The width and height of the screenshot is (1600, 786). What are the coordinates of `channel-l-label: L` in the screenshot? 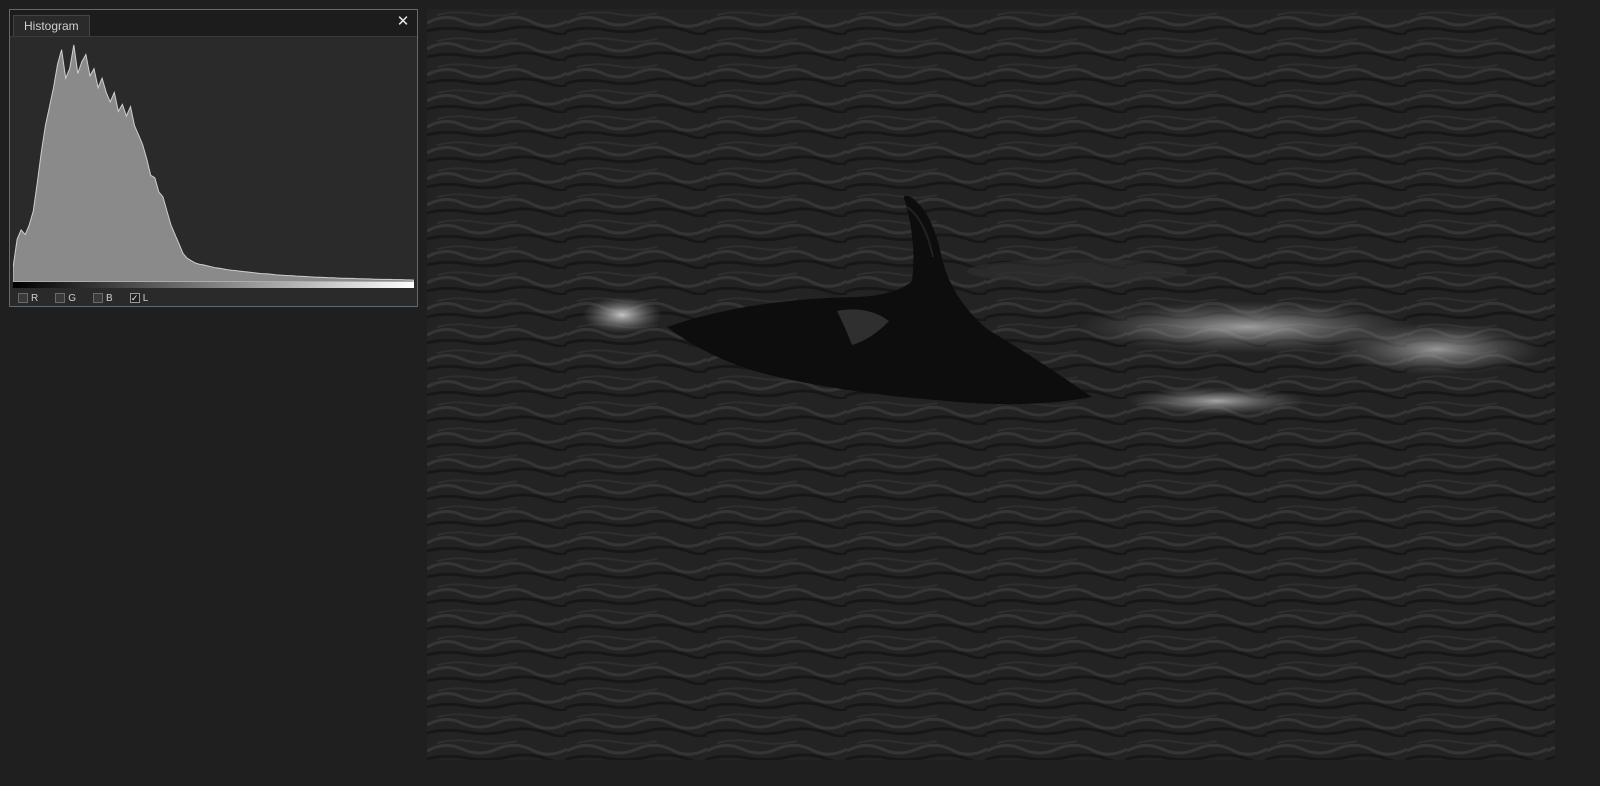 It's located at (145, 298).